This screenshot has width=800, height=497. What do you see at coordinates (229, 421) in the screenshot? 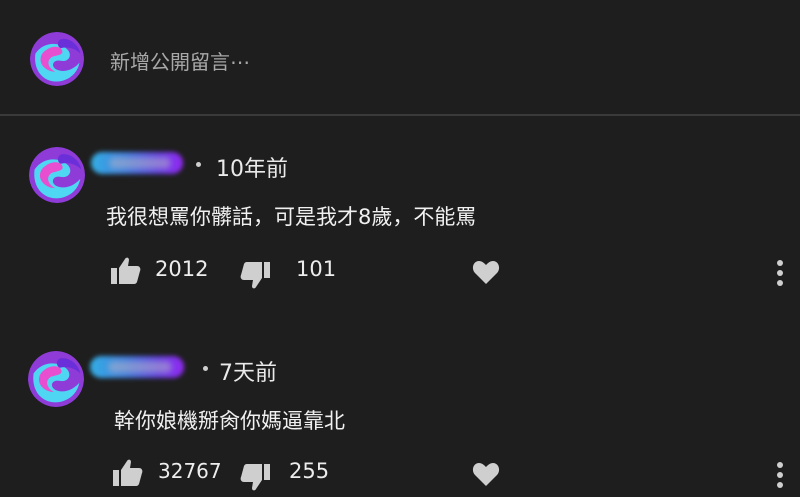
I see `comment-text: 幹你娘機掰肏你媽逼靠北` at bounding box center [229, 421].